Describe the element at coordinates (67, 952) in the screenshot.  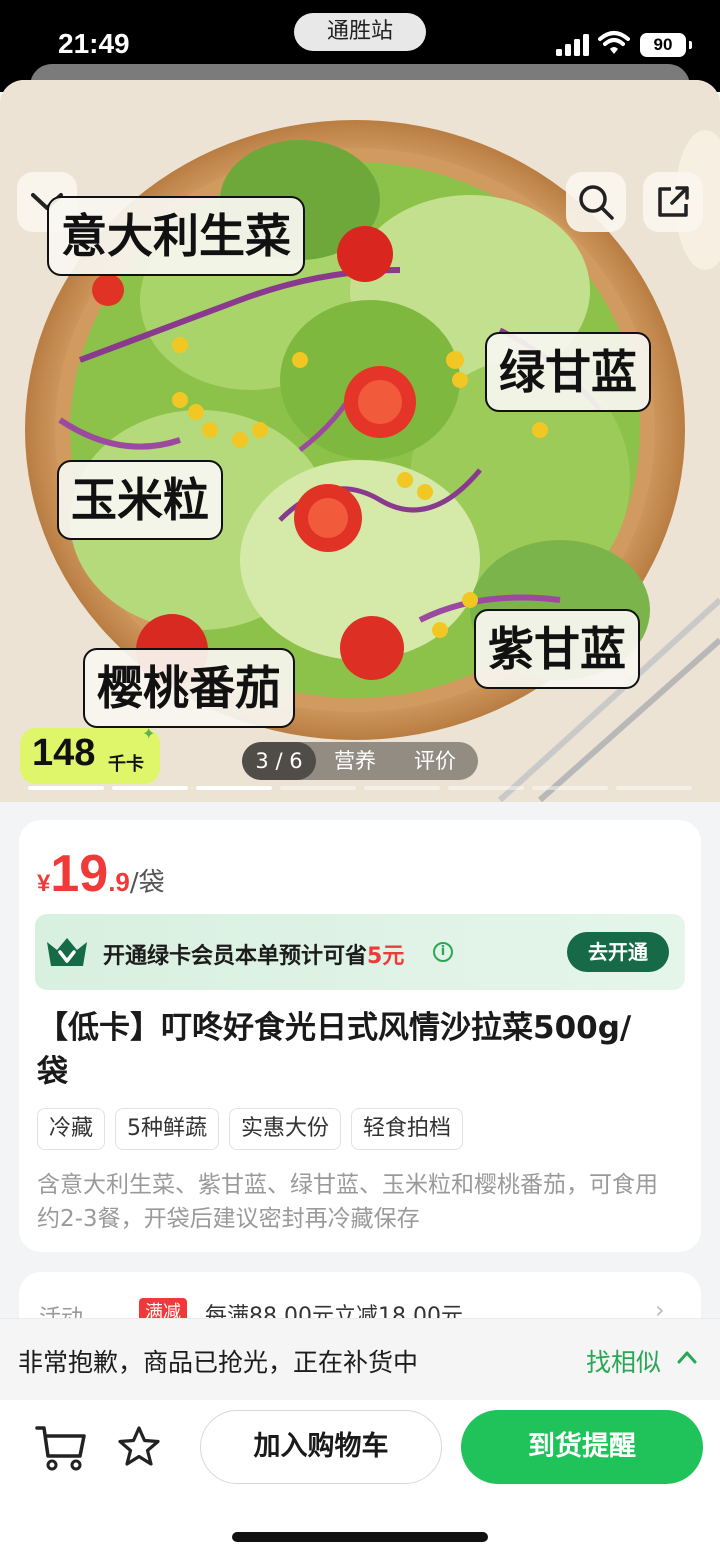
I see `green-card-crown-icon` at that location.